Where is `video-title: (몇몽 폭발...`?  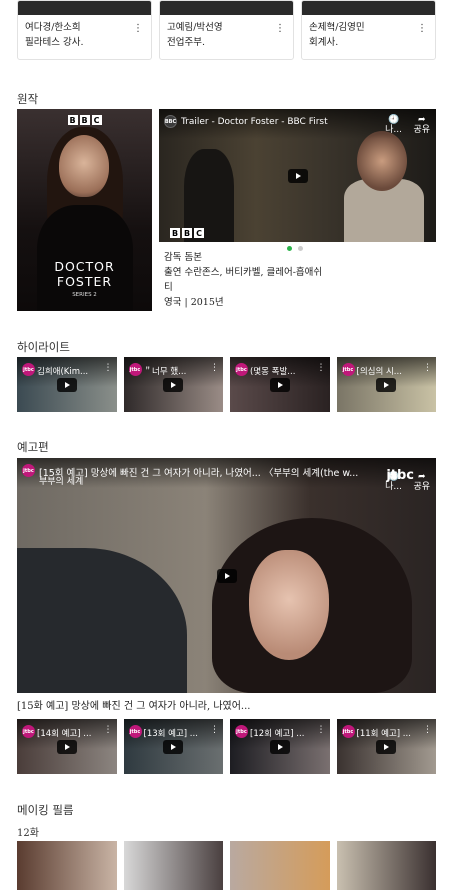 video-title: (몇몽 폭발... is located at coordinates (282, 371).